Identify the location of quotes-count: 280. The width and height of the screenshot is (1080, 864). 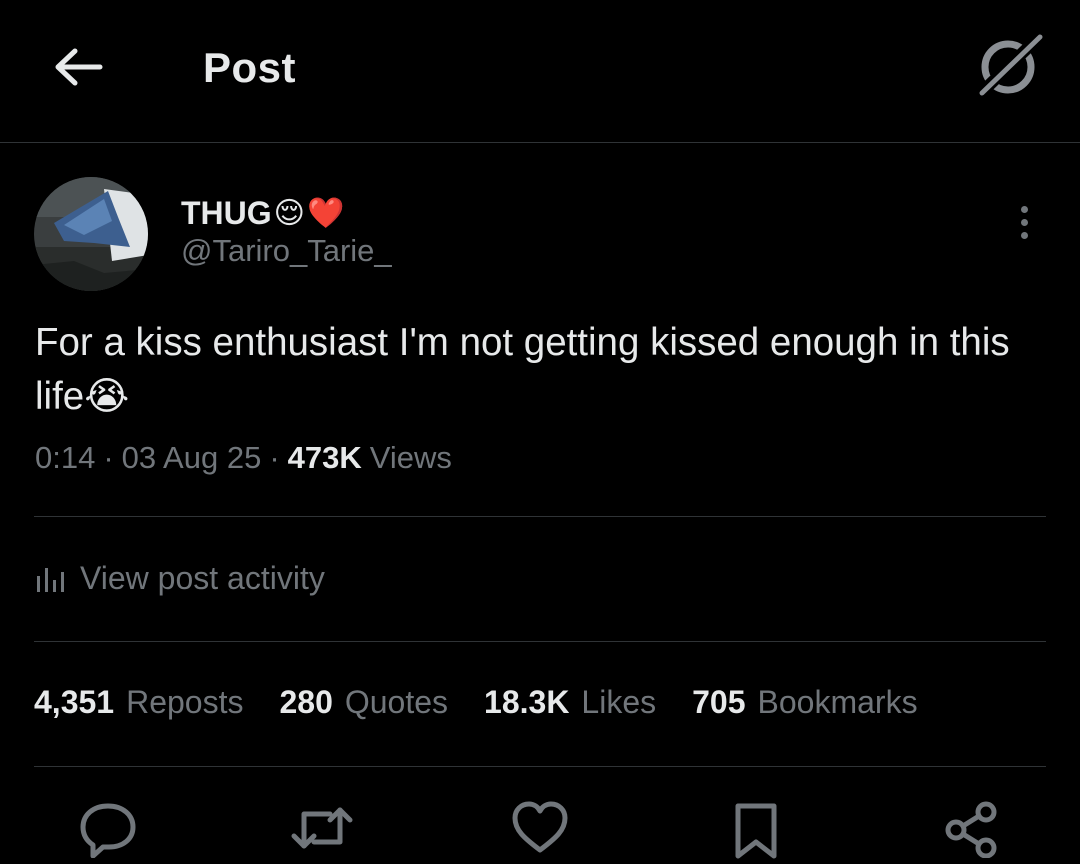
(306, 702).